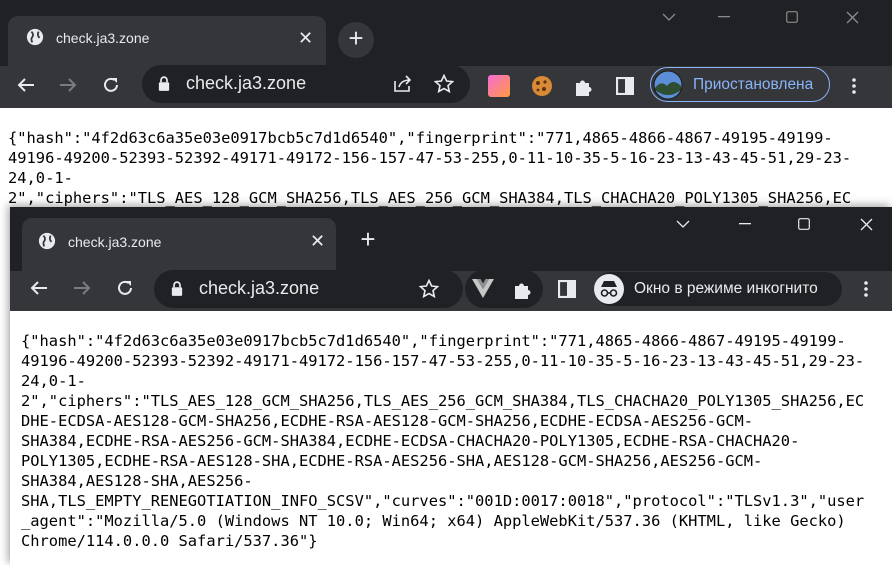  I want to click on front-sidepanel-icon, so click(567, 289).